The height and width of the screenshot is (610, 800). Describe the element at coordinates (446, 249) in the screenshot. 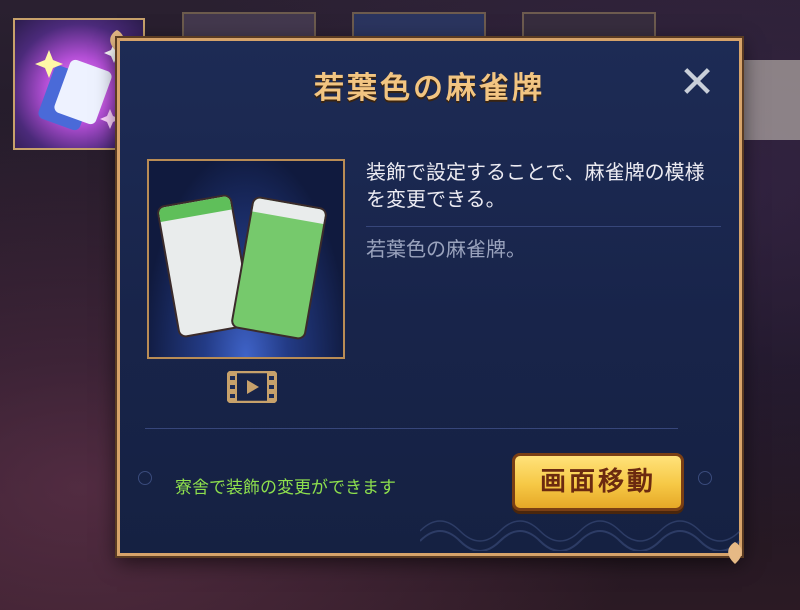

I see `item-flavor-text: 若葉色の麻雀牌。` at that location.